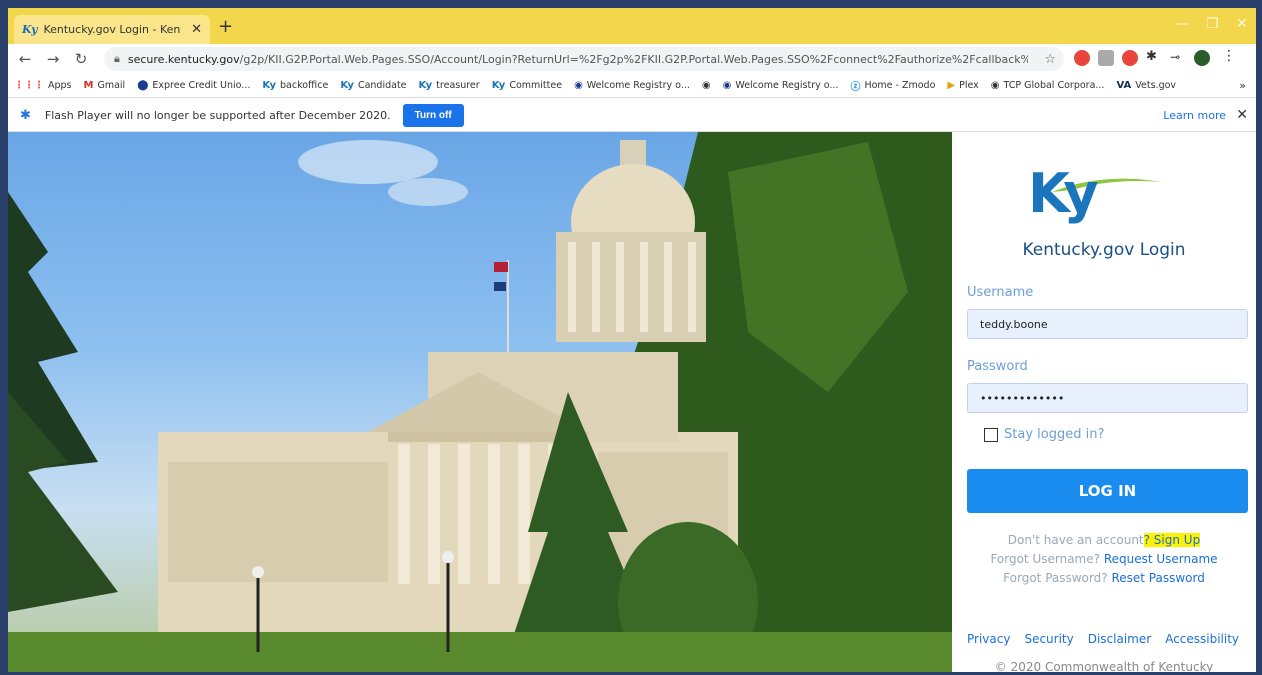  I want to click on menu-icon: ⋮, so click(1230, 56).